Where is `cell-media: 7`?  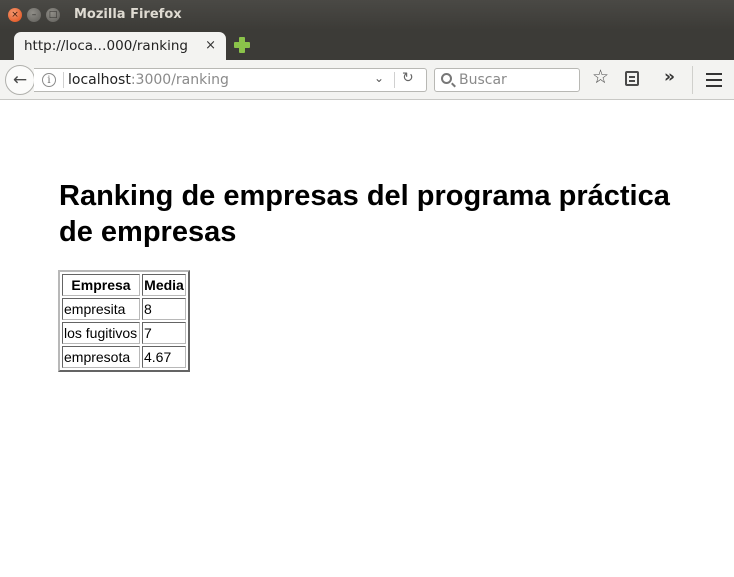
cell-media: 7 is located at coordinates (164, 333).